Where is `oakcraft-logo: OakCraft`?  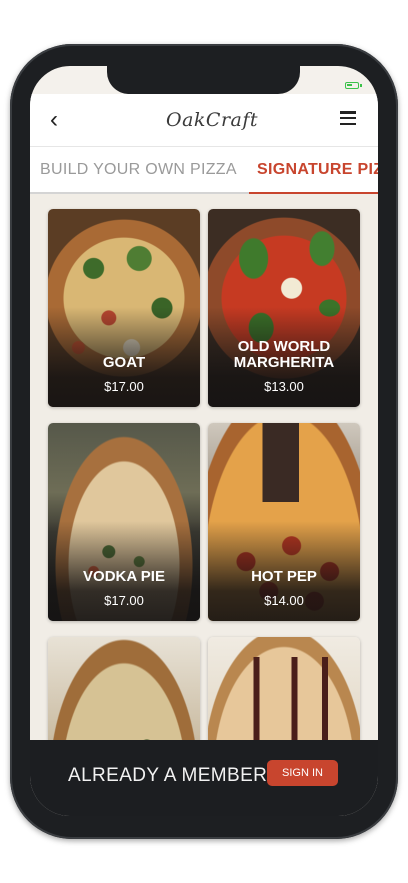
oakcraft-logo: OakCraft is located at coordinates (212, 120).